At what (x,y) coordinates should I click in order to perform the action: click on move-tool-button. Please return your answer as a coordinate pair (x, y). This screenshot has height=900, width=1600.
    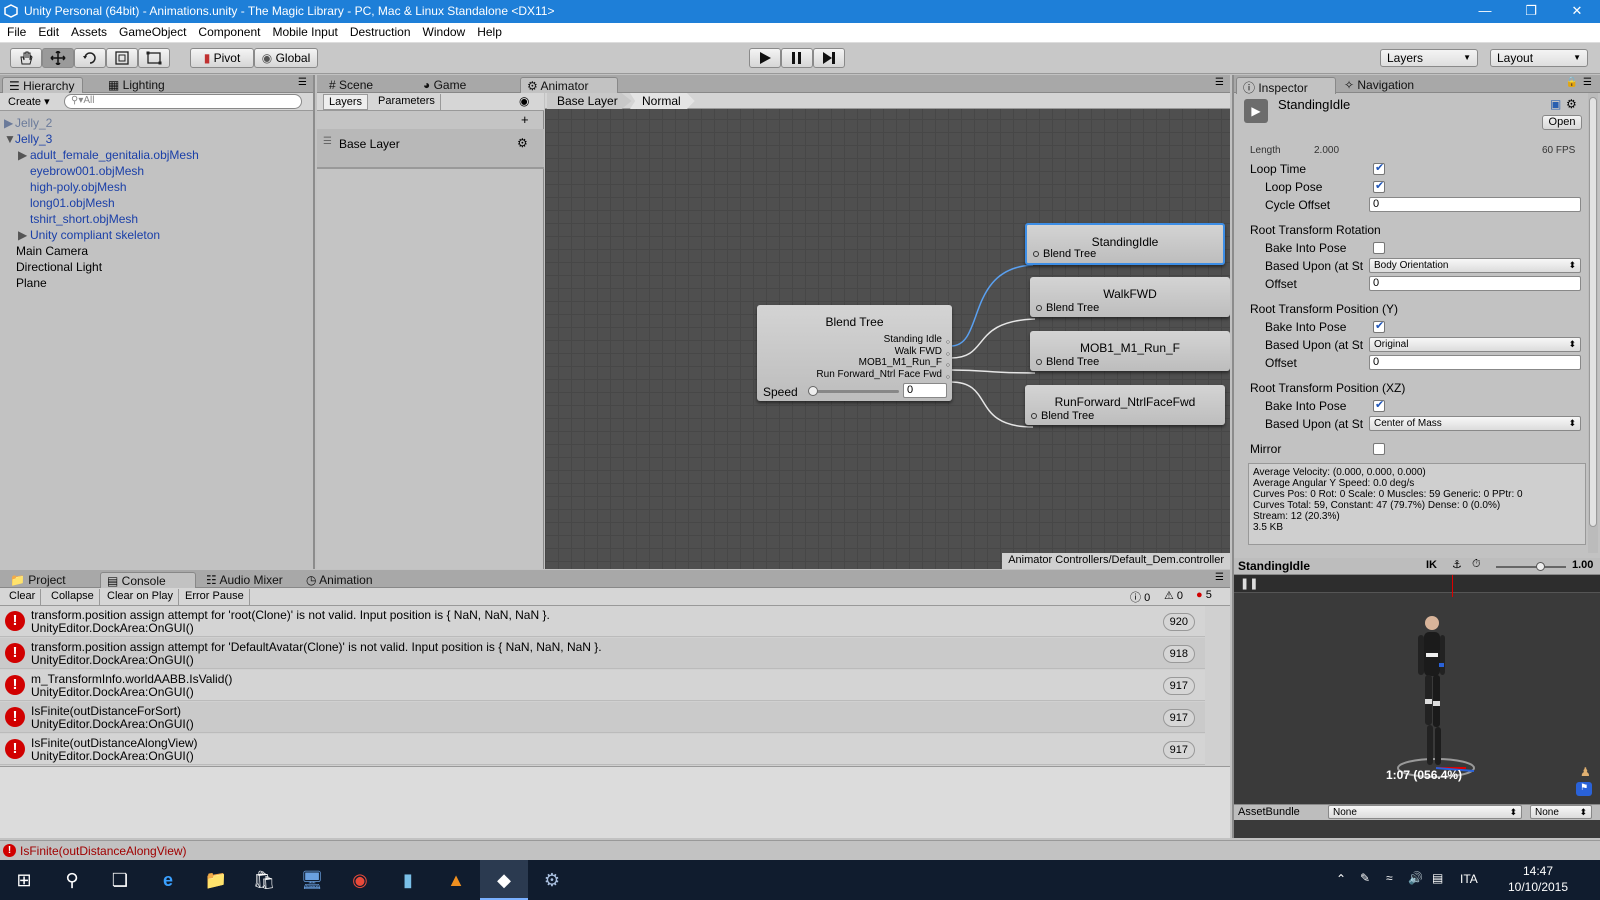
    Looking at the image, I should click on (58, 58).